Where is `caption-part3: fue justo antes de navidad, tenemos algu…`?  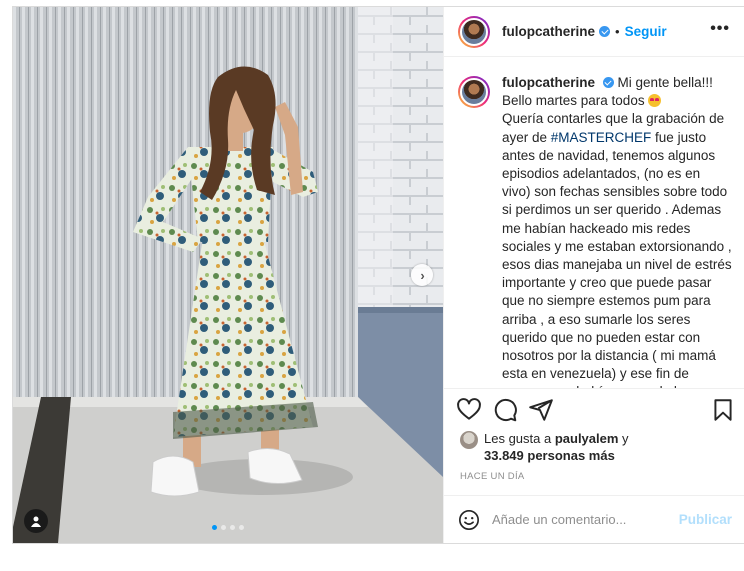 caption-part3: fue justo antes de navidad, tenemos algu… is located at coordinates (617, 258).